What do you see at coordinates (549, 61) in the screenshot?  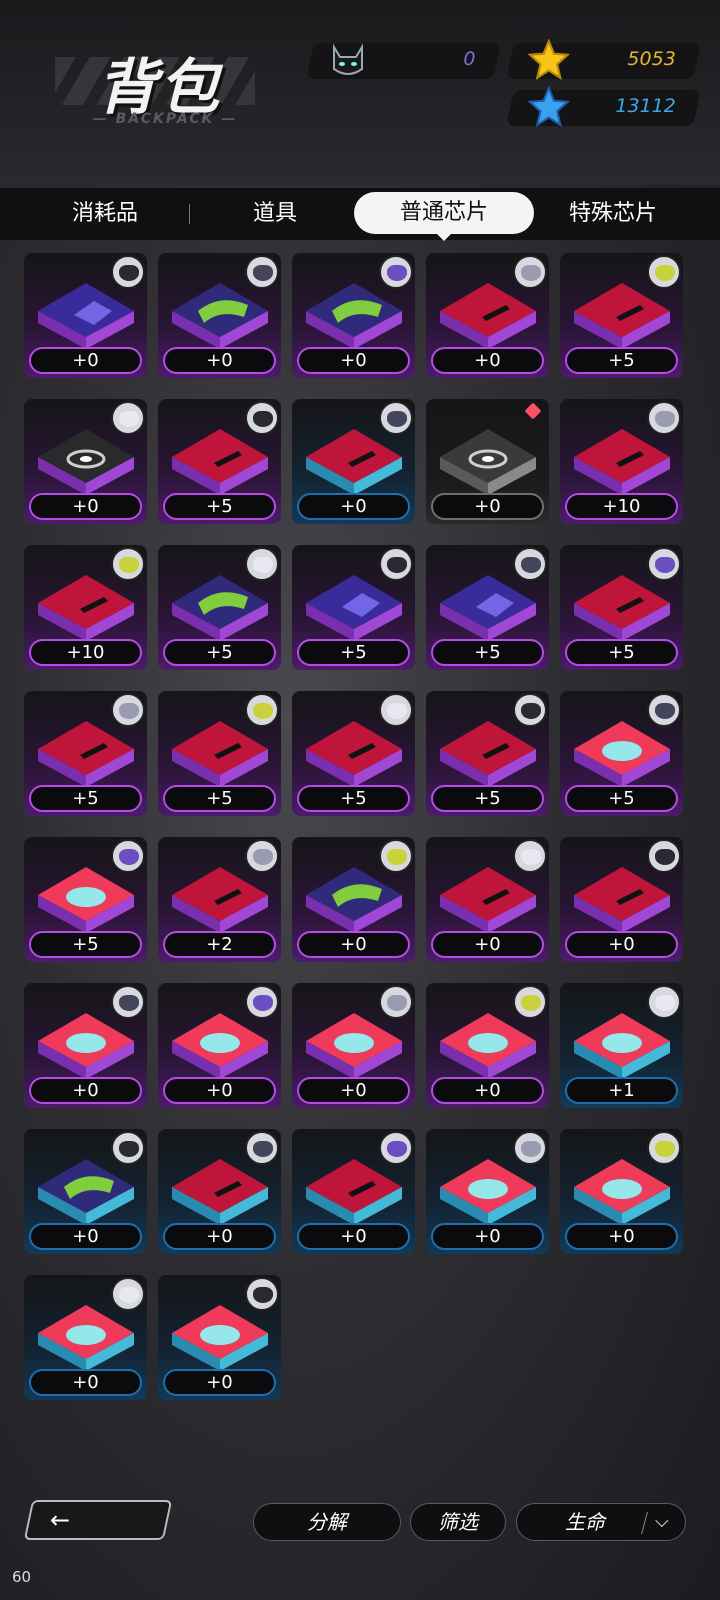 I see `gold-star-icon` at bounding box center [549, 61].